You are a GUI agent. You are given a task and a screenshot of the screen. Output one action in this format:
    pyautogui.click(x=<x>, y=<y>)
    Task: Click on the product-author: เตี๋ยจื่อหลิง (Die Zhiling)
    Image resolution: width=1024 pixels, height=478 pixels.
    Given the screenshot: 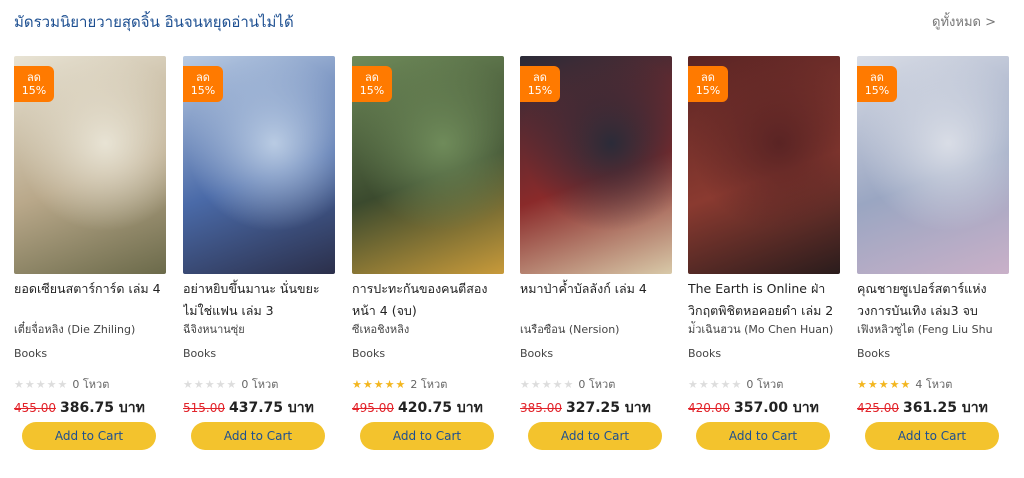 What is the action you would take?
    pyautogui.click(x=92, y=329)
    